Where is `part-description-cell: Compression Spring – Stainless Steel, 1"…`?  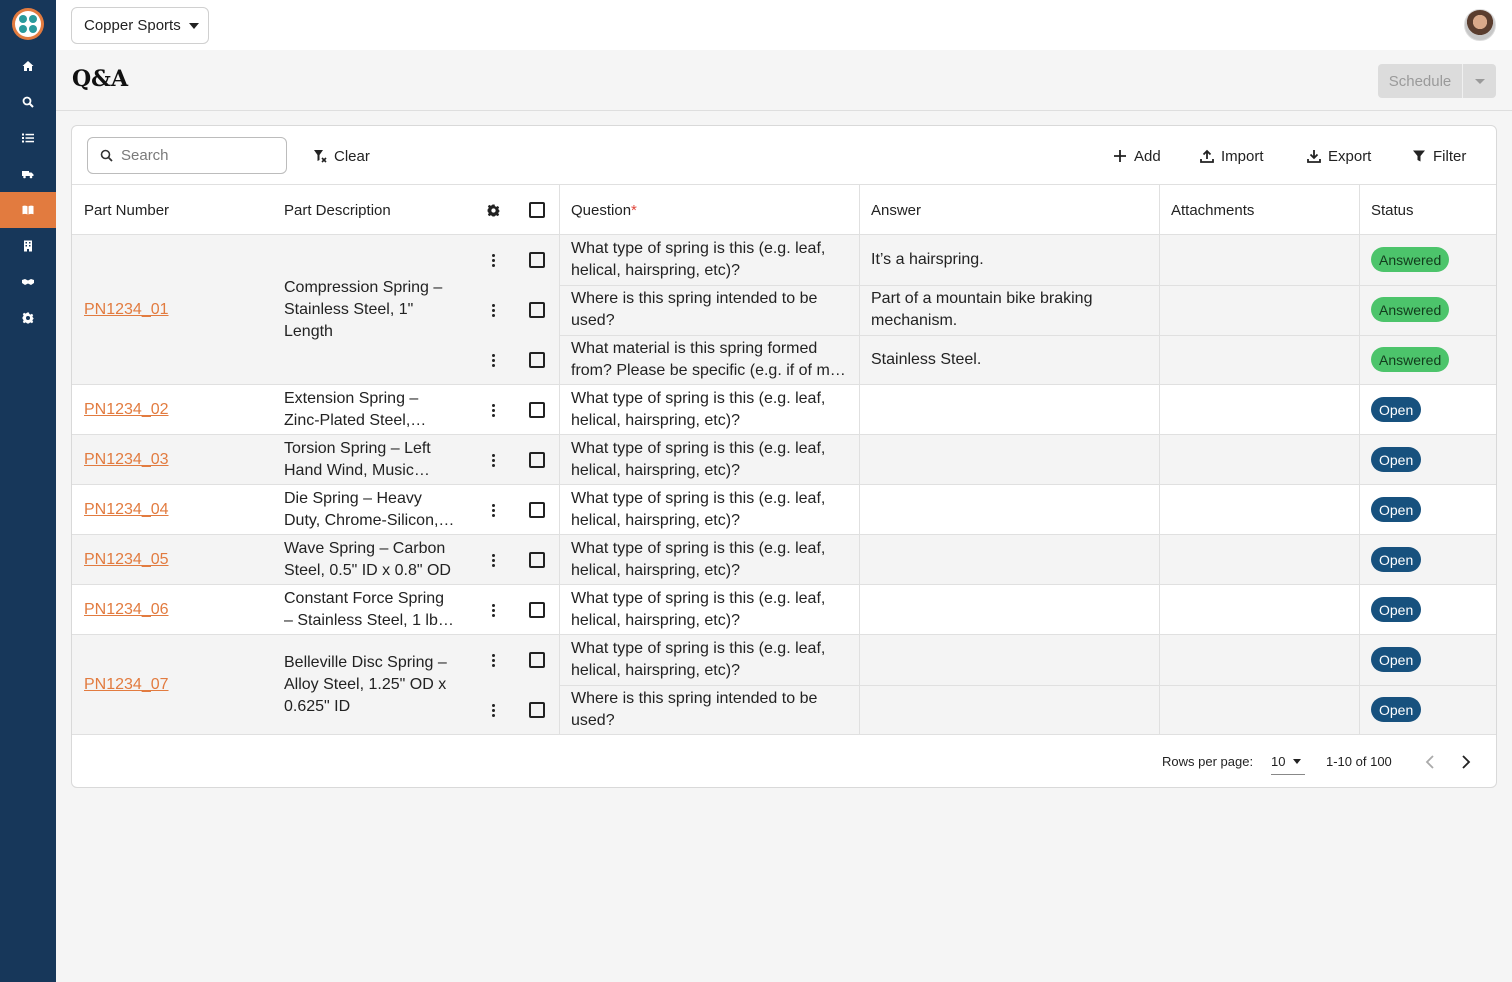
part-description-cell: Compression Spring – Stainless Steel, 1"… is located at coordinates (363, 309).